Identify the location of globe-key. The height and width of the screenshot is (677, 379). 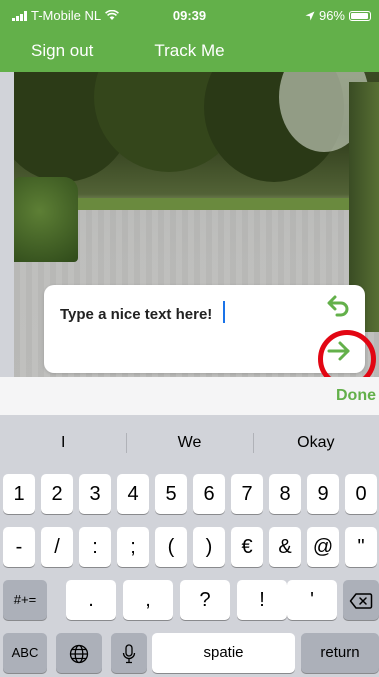
(79, 653).